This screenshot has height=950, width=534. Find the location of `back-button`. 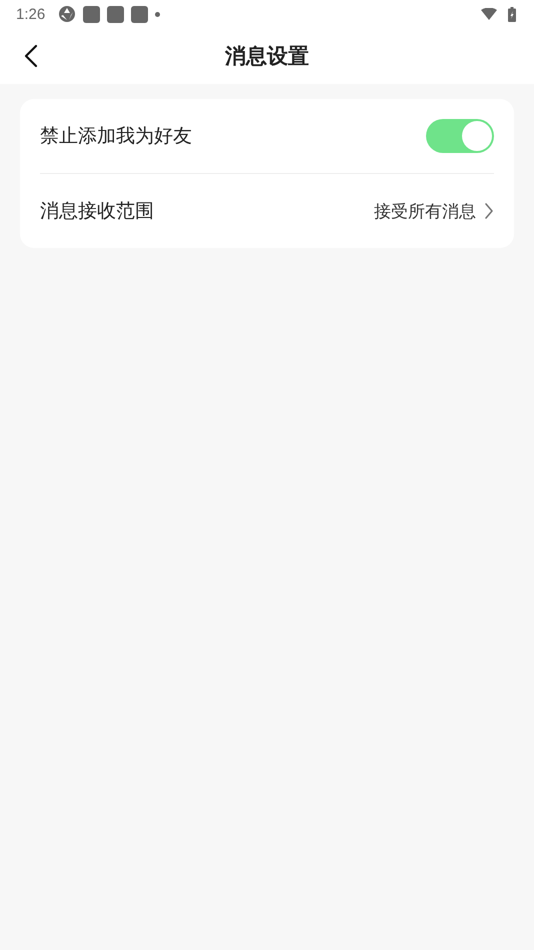

back-button is located at coordinates (31, 56).